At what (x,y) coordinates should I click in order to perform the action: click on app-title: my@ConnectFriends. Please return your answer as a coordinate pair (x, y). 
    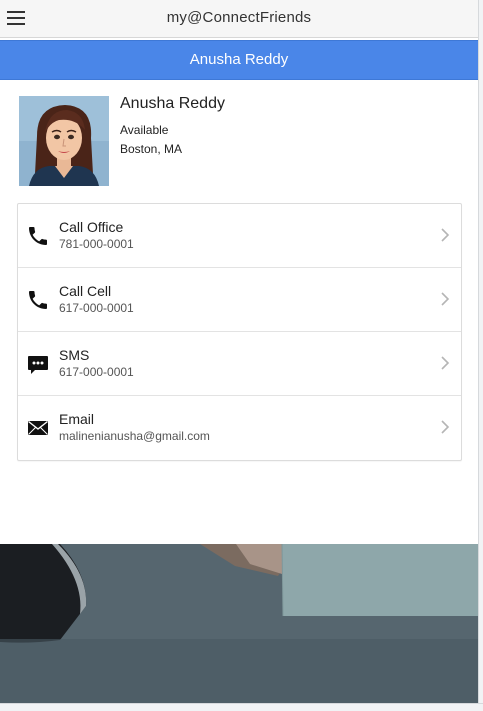
    Looking at the image, I should click on (239, 17).